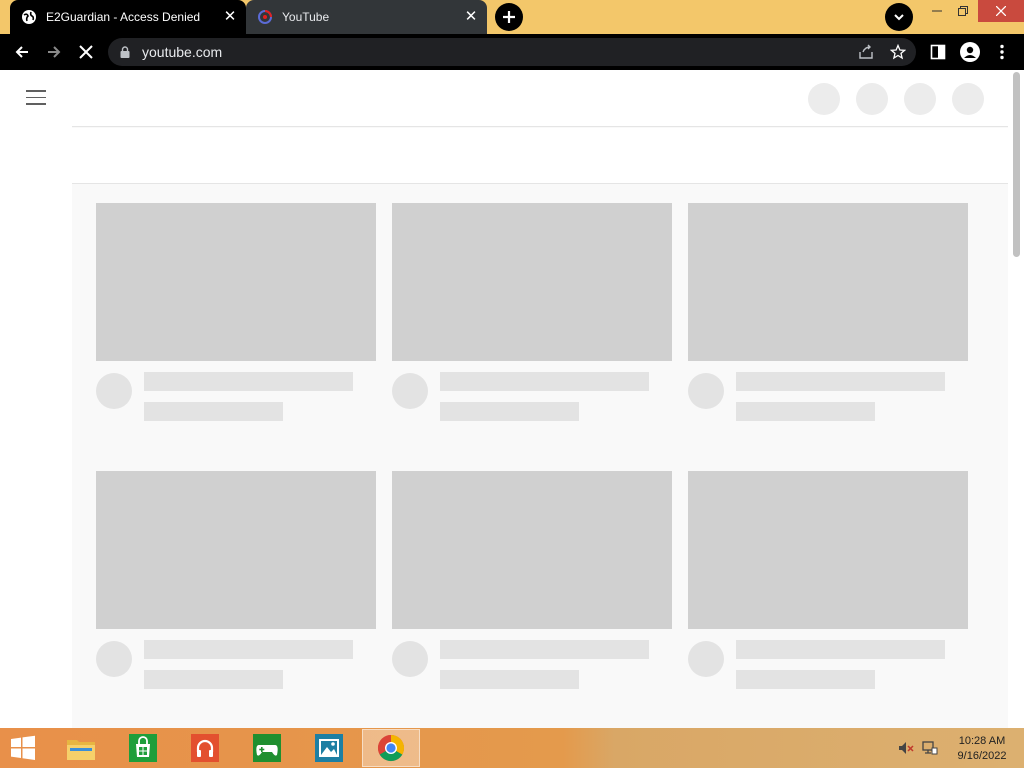 This screenshot has width=1024, height=768. I want to click on masthead, so click(540, 98).